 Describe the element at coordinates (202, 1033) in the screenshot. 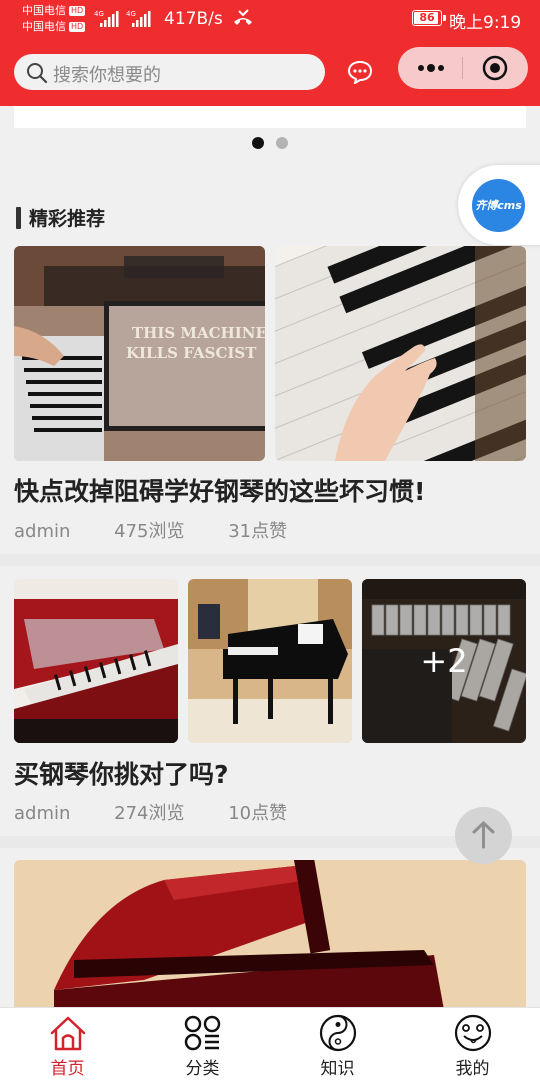

I see `category-icon` at that location.